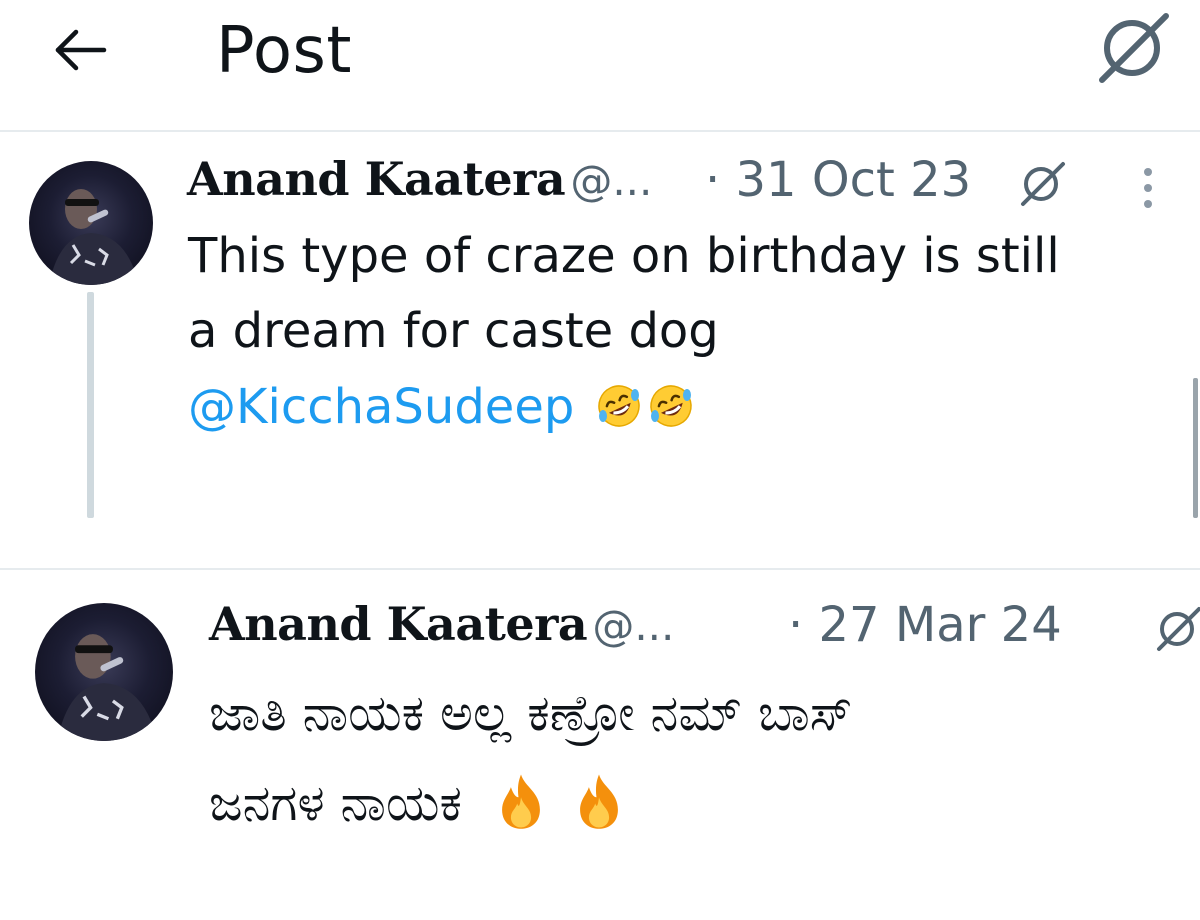  I want to click on back-button, so click(80, 56).